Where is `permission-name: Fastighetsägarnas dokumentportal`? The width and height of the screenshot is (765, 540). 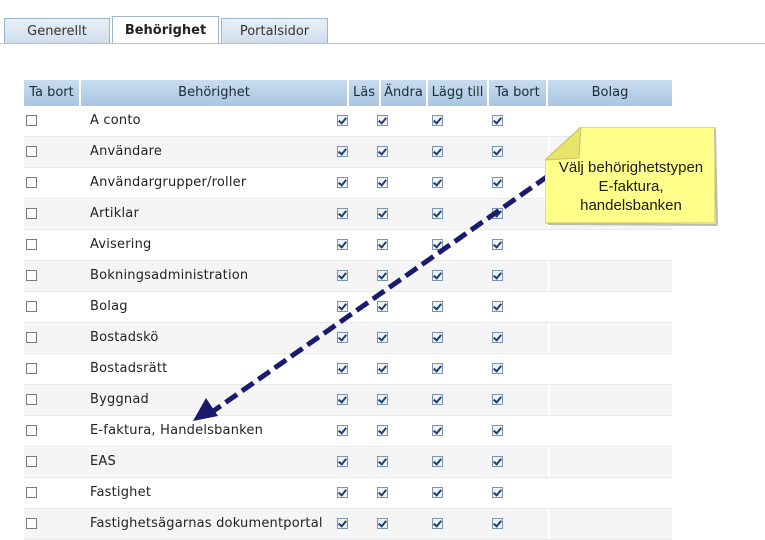
permission-name: Fastighetsägarnas dokumentportal is located at coordinates (206, 523).